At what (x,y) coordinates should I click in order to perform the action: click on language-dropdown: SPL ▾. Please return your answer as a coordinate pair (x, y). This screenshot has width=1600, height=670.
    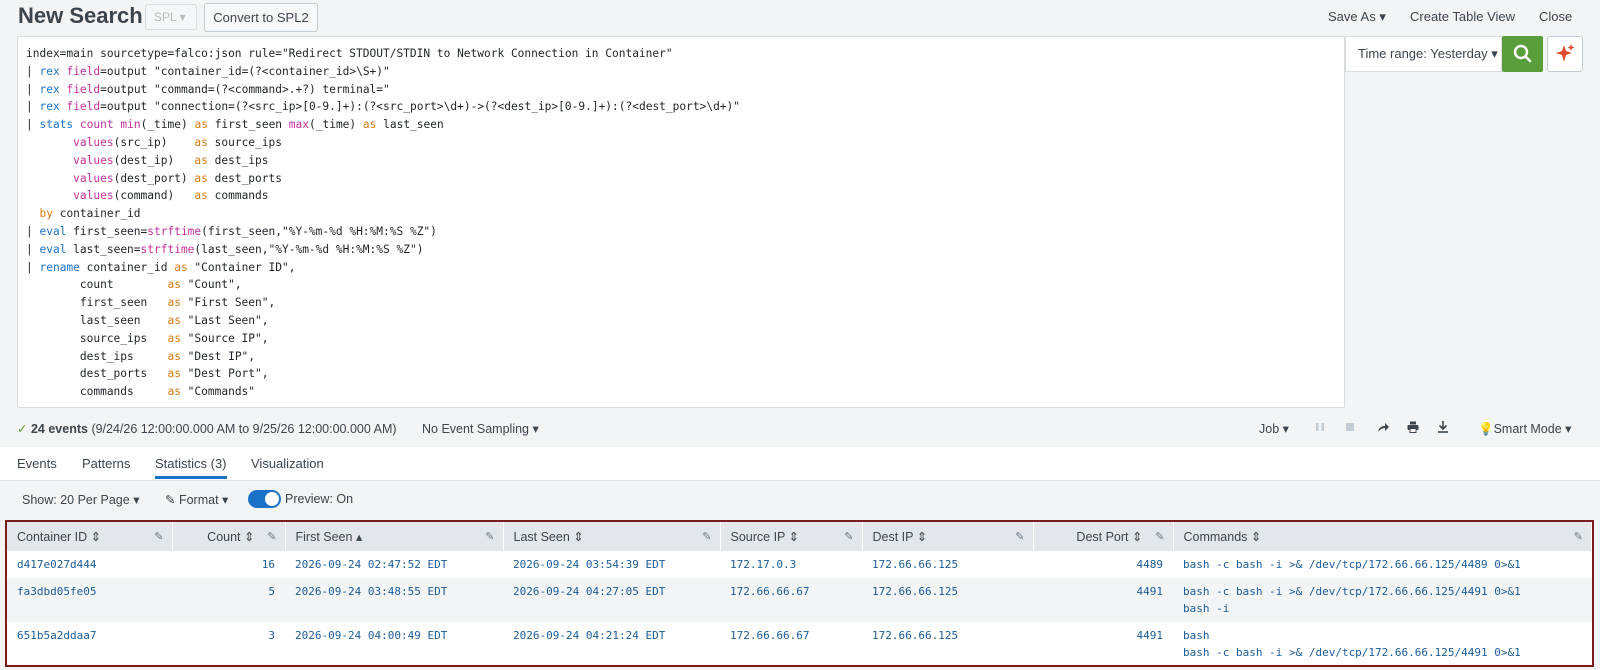
    Looking at the image, I should click on (171, 17).